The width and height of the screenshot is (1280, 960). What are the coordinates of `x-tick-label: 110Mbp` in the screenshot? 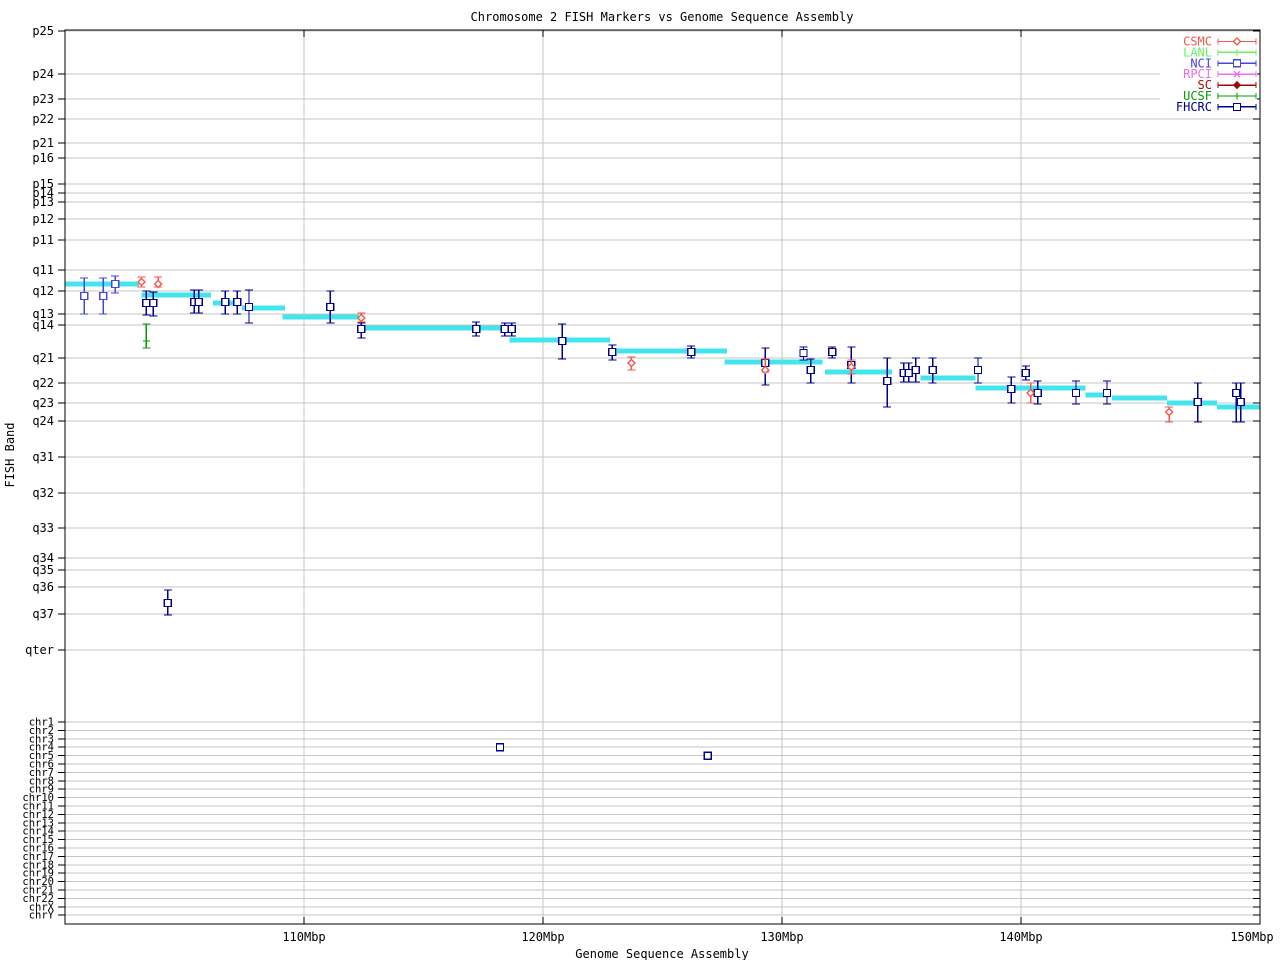 It's located at (303, 937).